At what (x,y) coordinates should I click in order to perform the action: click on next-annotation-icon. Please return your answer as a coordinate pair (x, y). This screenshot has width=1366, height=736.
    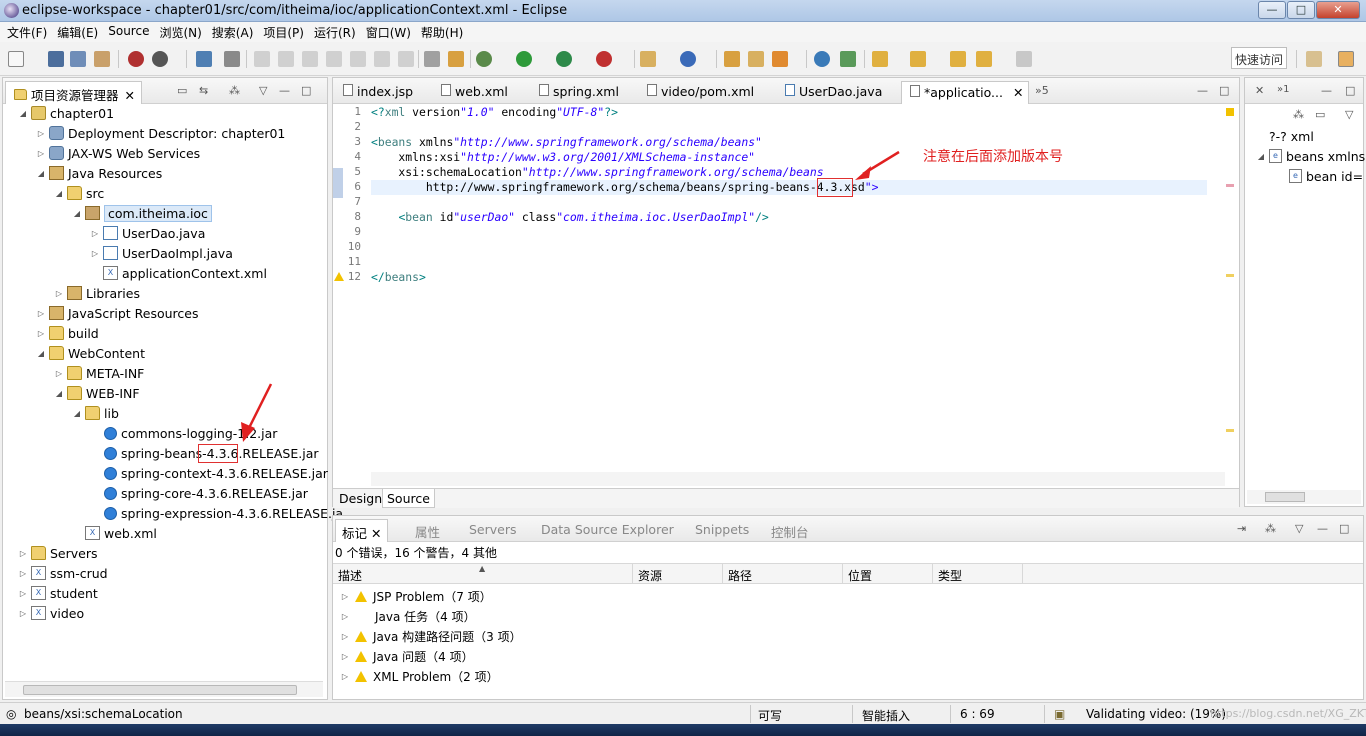
    Looking at the image, I should click on (880, 59).